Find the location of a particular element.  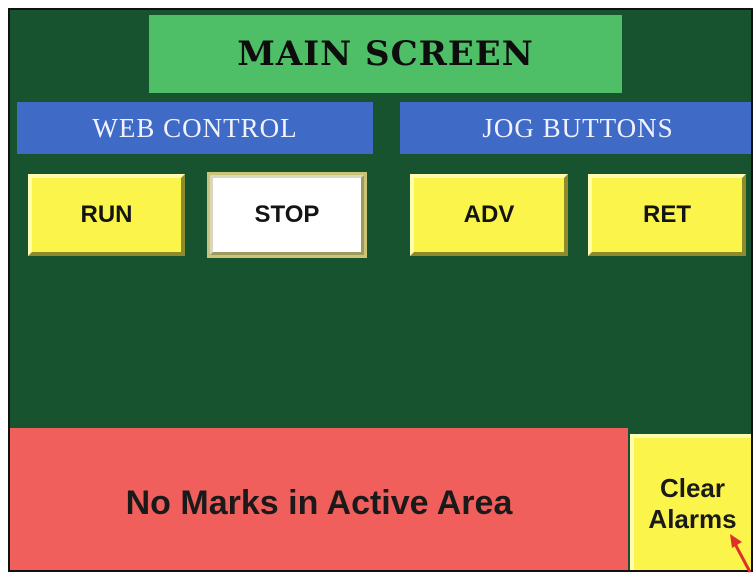

jog-buttons-header: JOG BUTTONS is located at coordinates (575, 128).